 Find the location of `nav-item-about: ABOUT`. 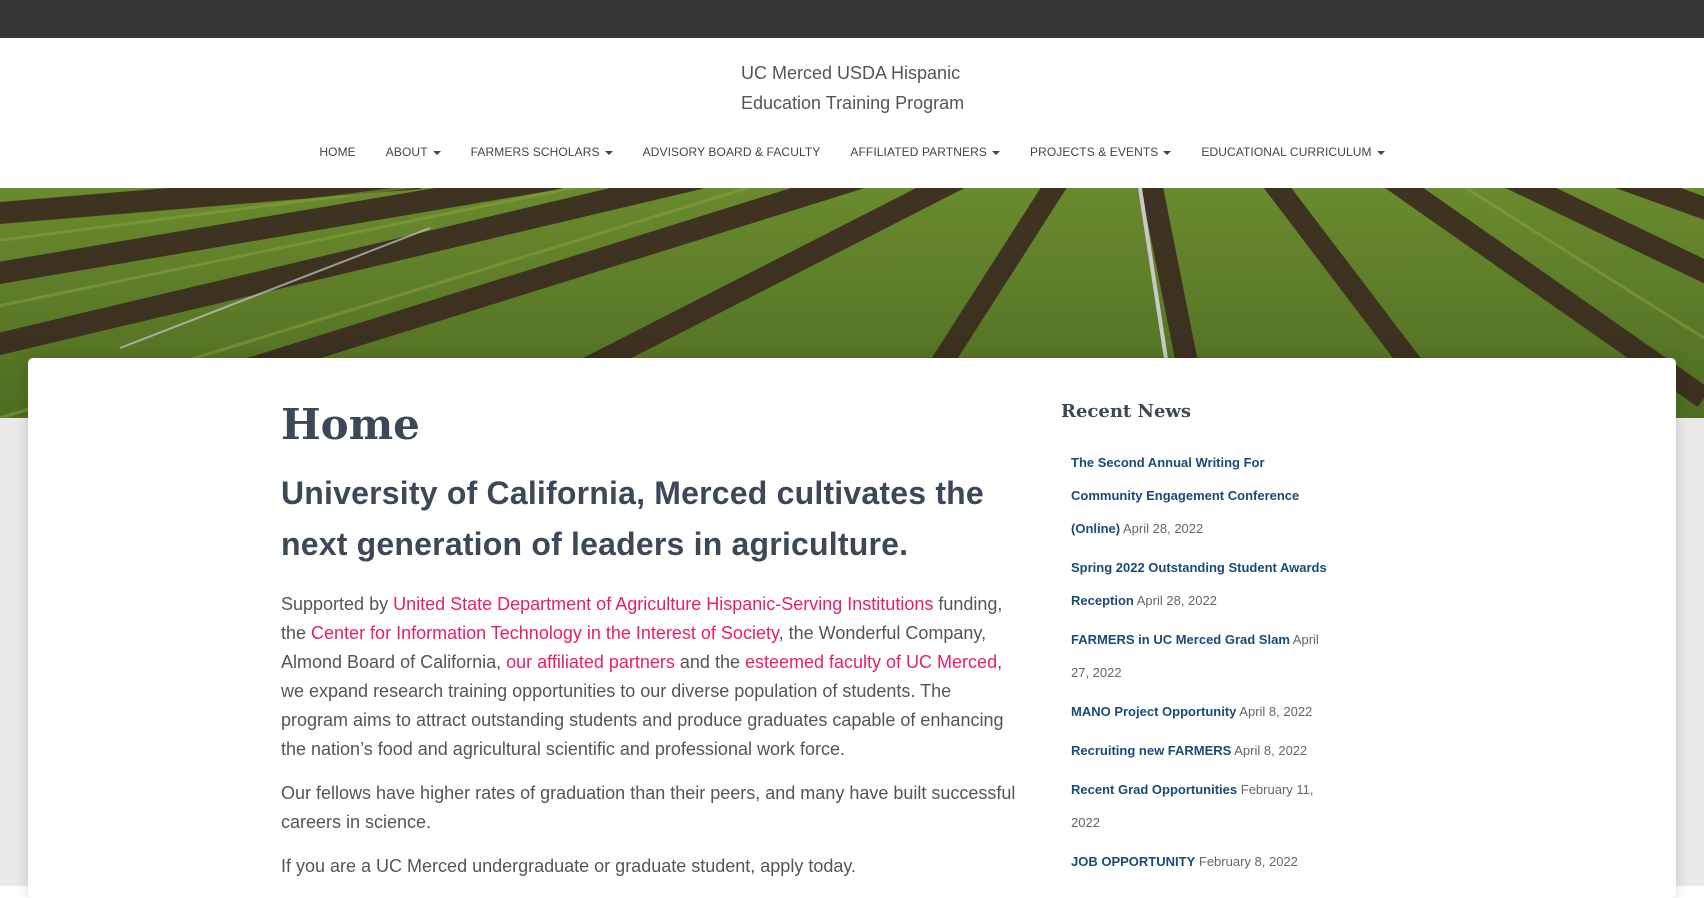

nav-item-about: ABOUT is located at coordinates (413, 152).